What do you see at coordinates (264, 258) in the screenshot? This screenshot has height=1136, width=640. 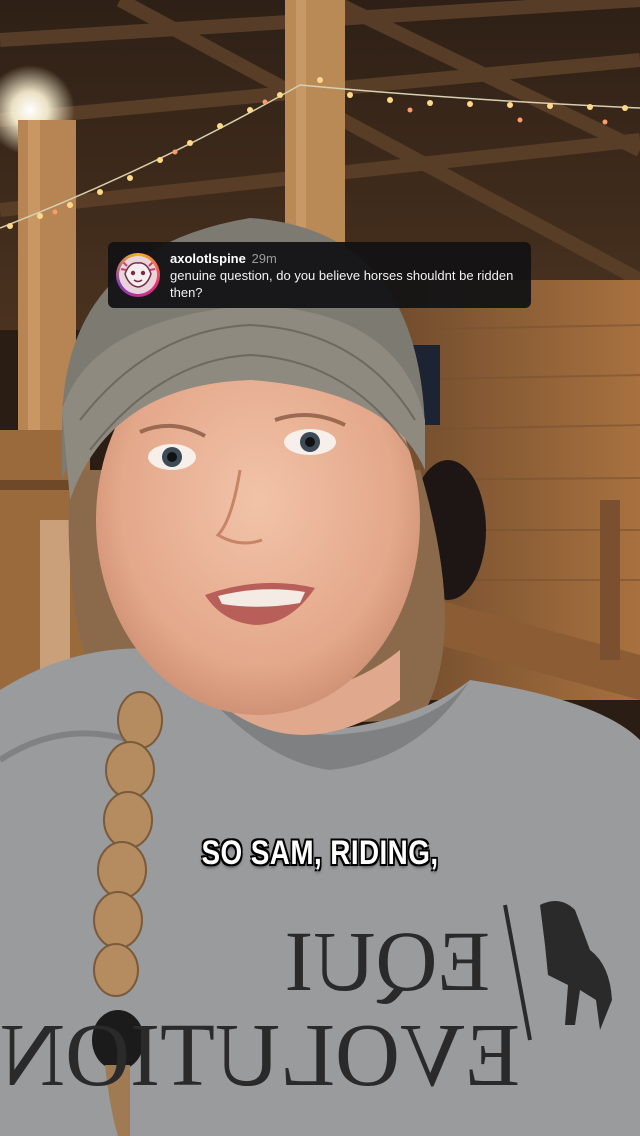 I see `comment-time: 29m` at bounding box center [264, 258].